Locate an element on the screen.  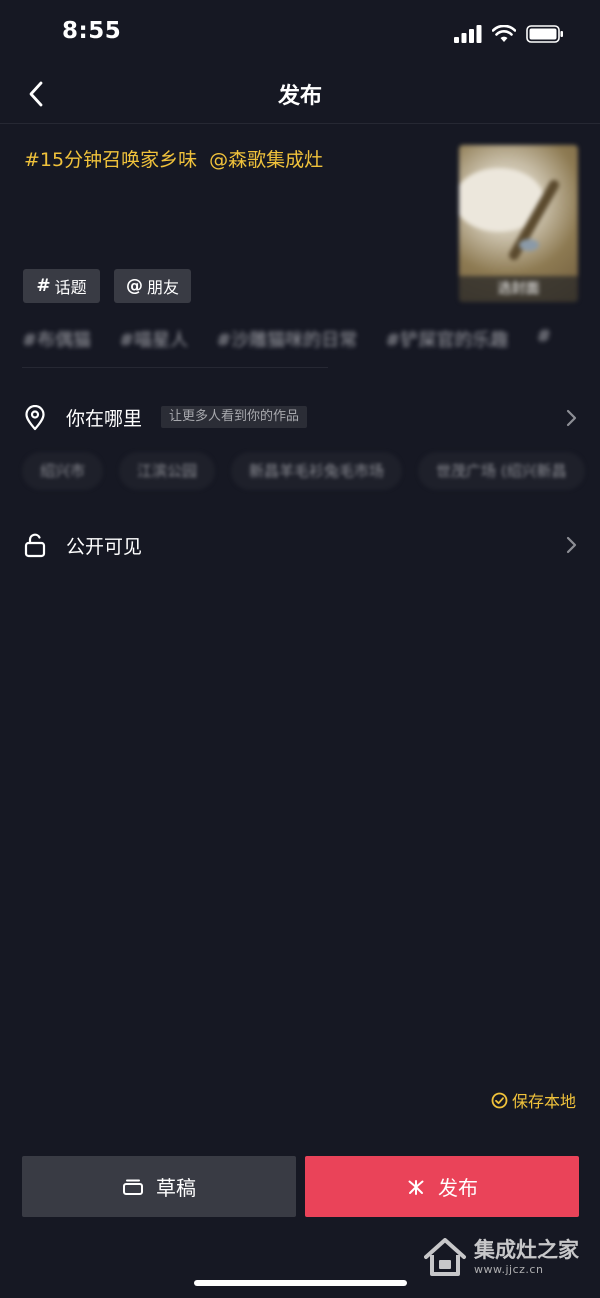
friend-button: @ 朋友 is located at coordinates (152, 286).